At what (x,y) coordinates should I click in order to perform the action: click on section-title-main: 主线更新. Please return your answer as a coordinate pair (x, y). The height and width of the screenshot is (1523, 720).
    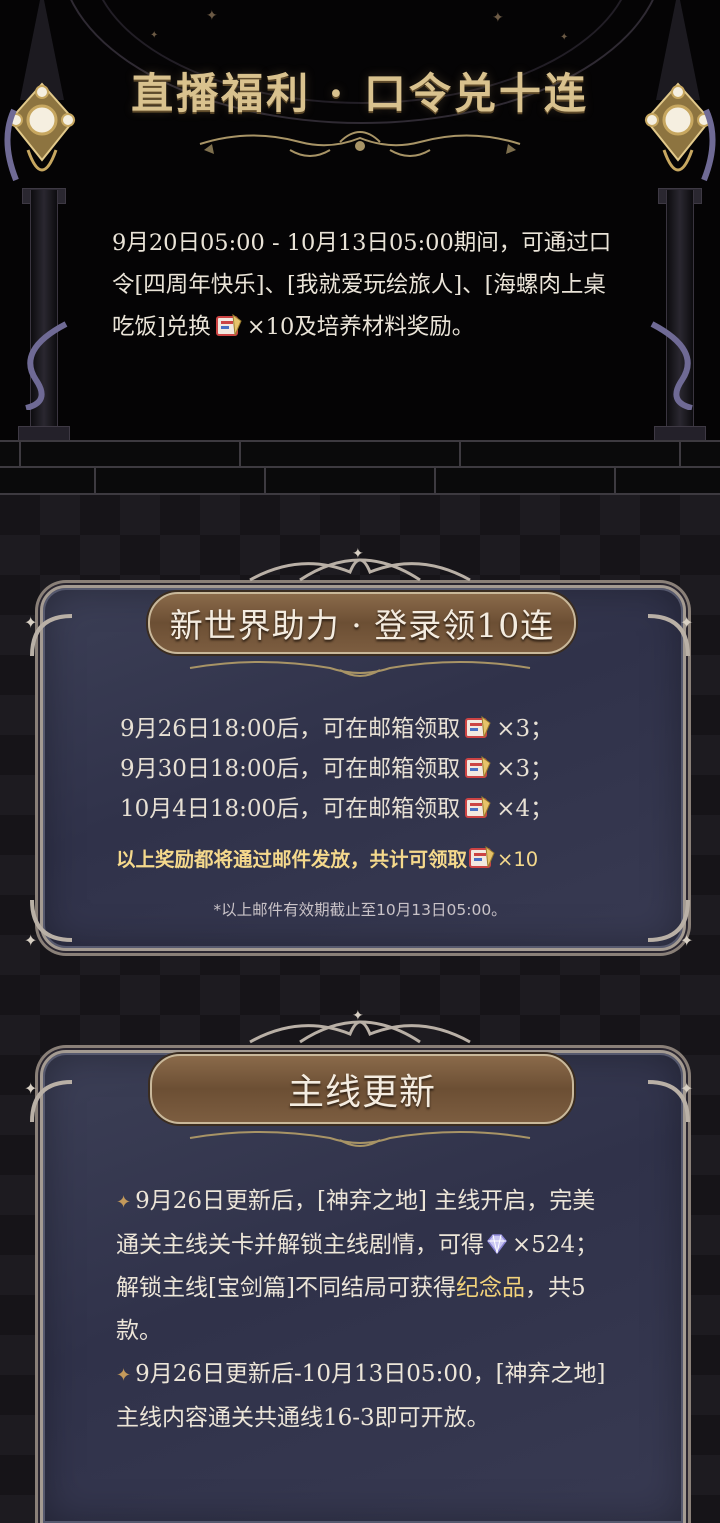
    Looking at the image, I should click on (362, 1089).